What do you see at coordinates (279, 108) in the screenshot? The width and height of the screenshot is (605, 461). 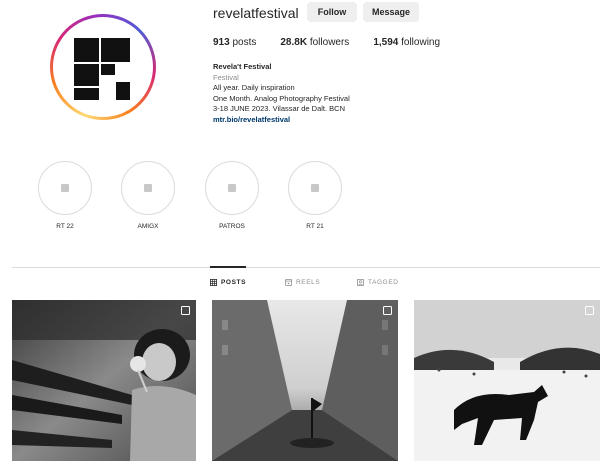 I see `bio-line: 3-18 JUNE 2023. Vilassar de Dalt. BCN` at bounding box center [279, 108].